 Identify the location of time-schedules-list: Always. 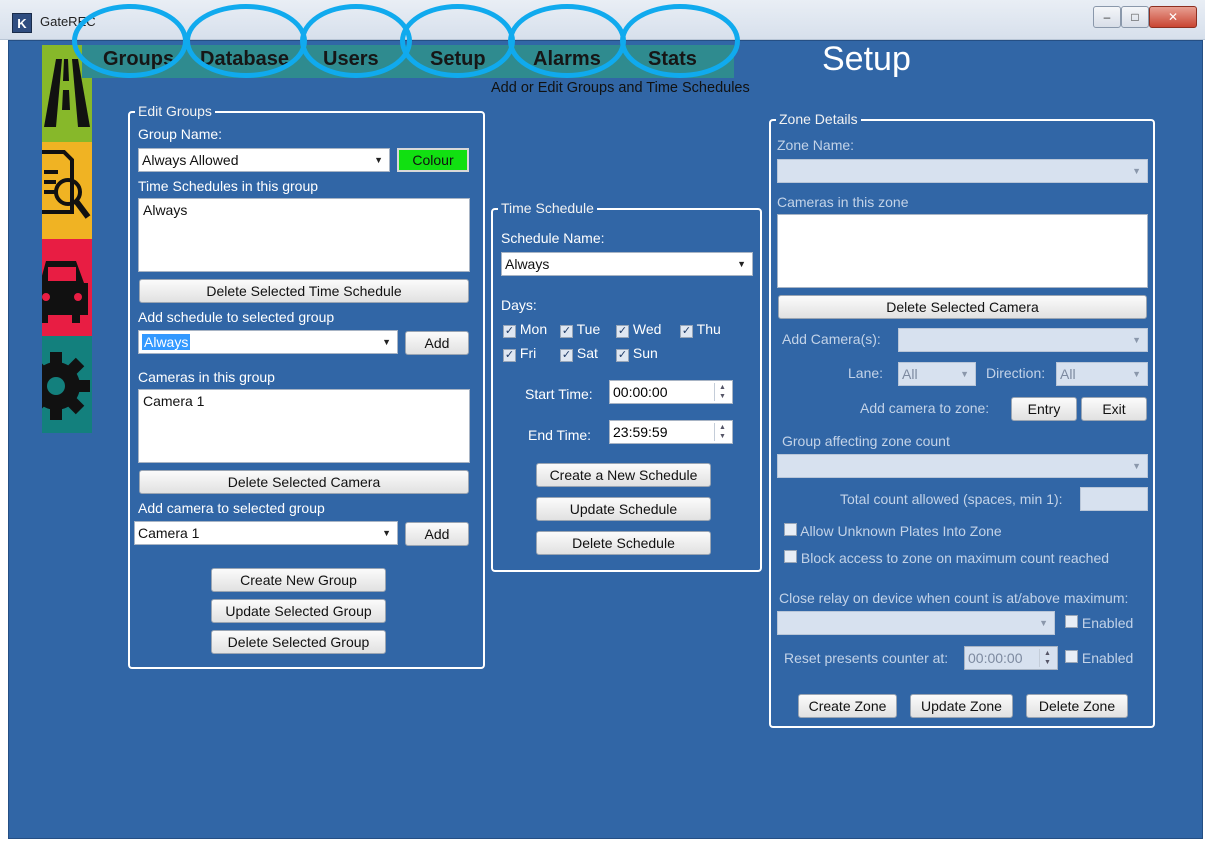
(304, 235).